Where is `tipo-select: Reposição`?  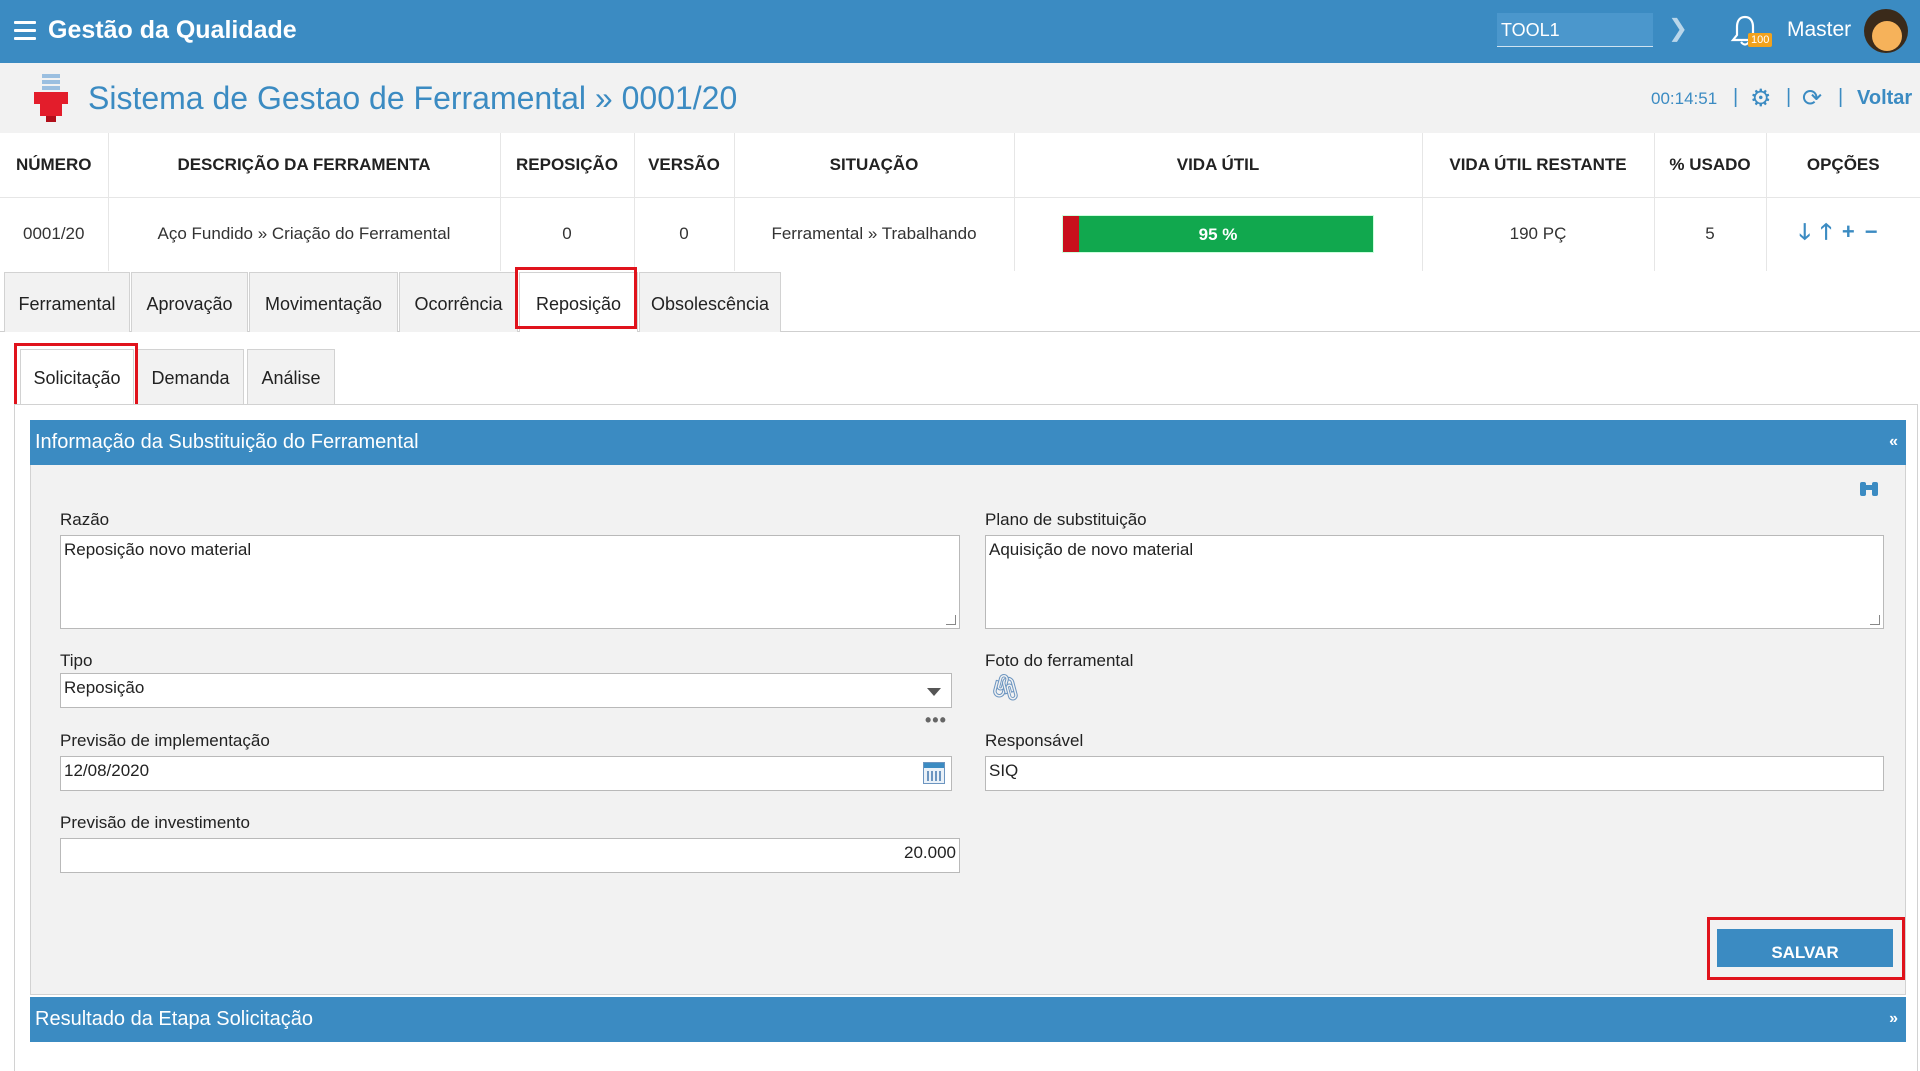
tipo-select: Reposição is located at coordinates (506, 690).